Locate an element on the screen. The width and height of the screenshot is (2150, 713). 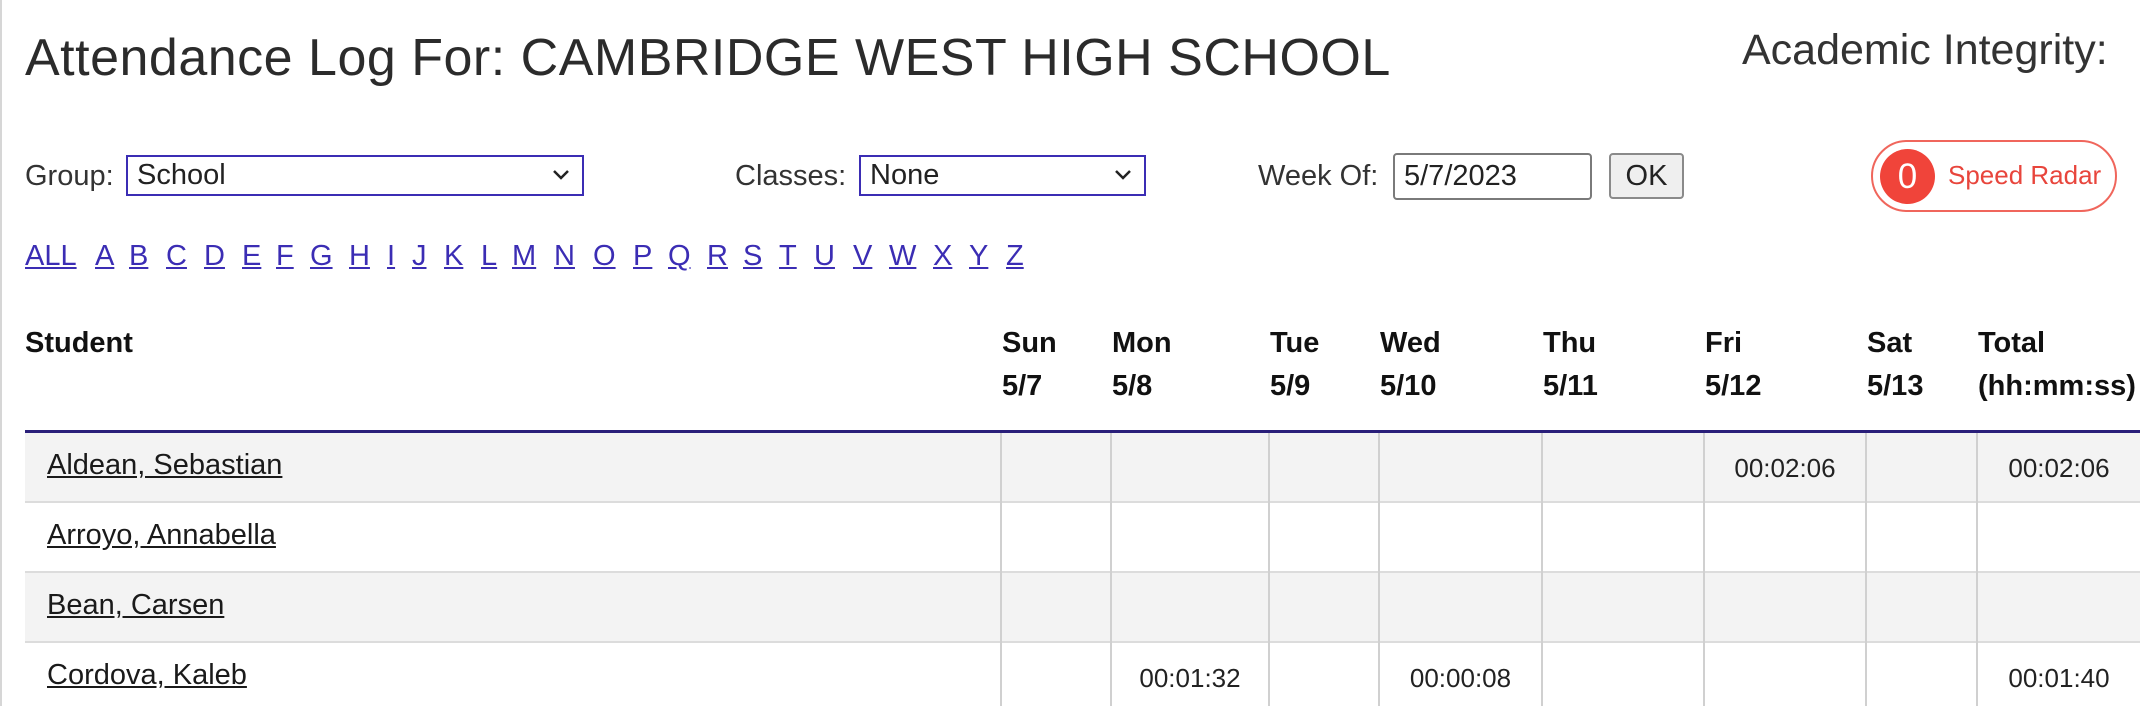
day-header-wed: Wed 5/10 is located at coordinates (1410, 365).